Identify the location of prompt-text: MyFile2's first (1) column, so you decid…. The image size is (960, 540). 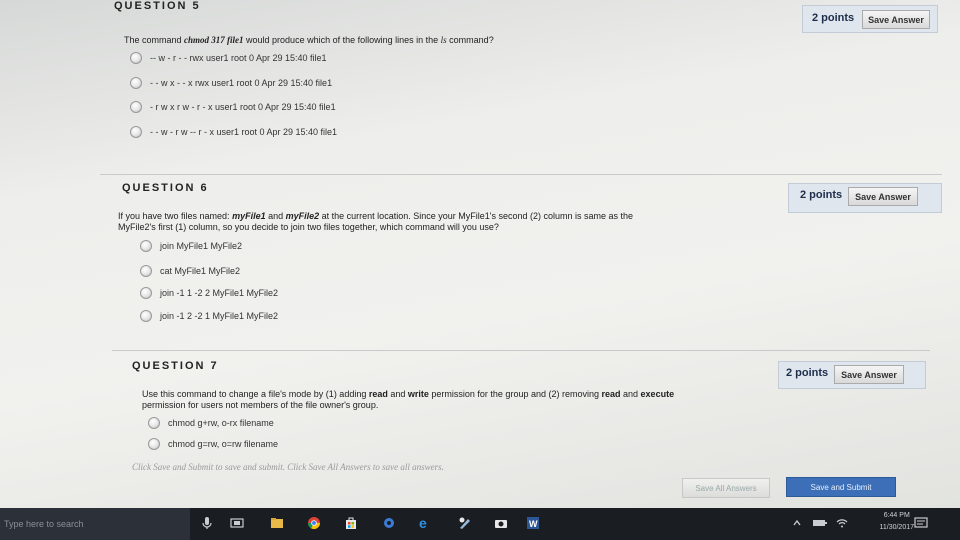
(308, 227).